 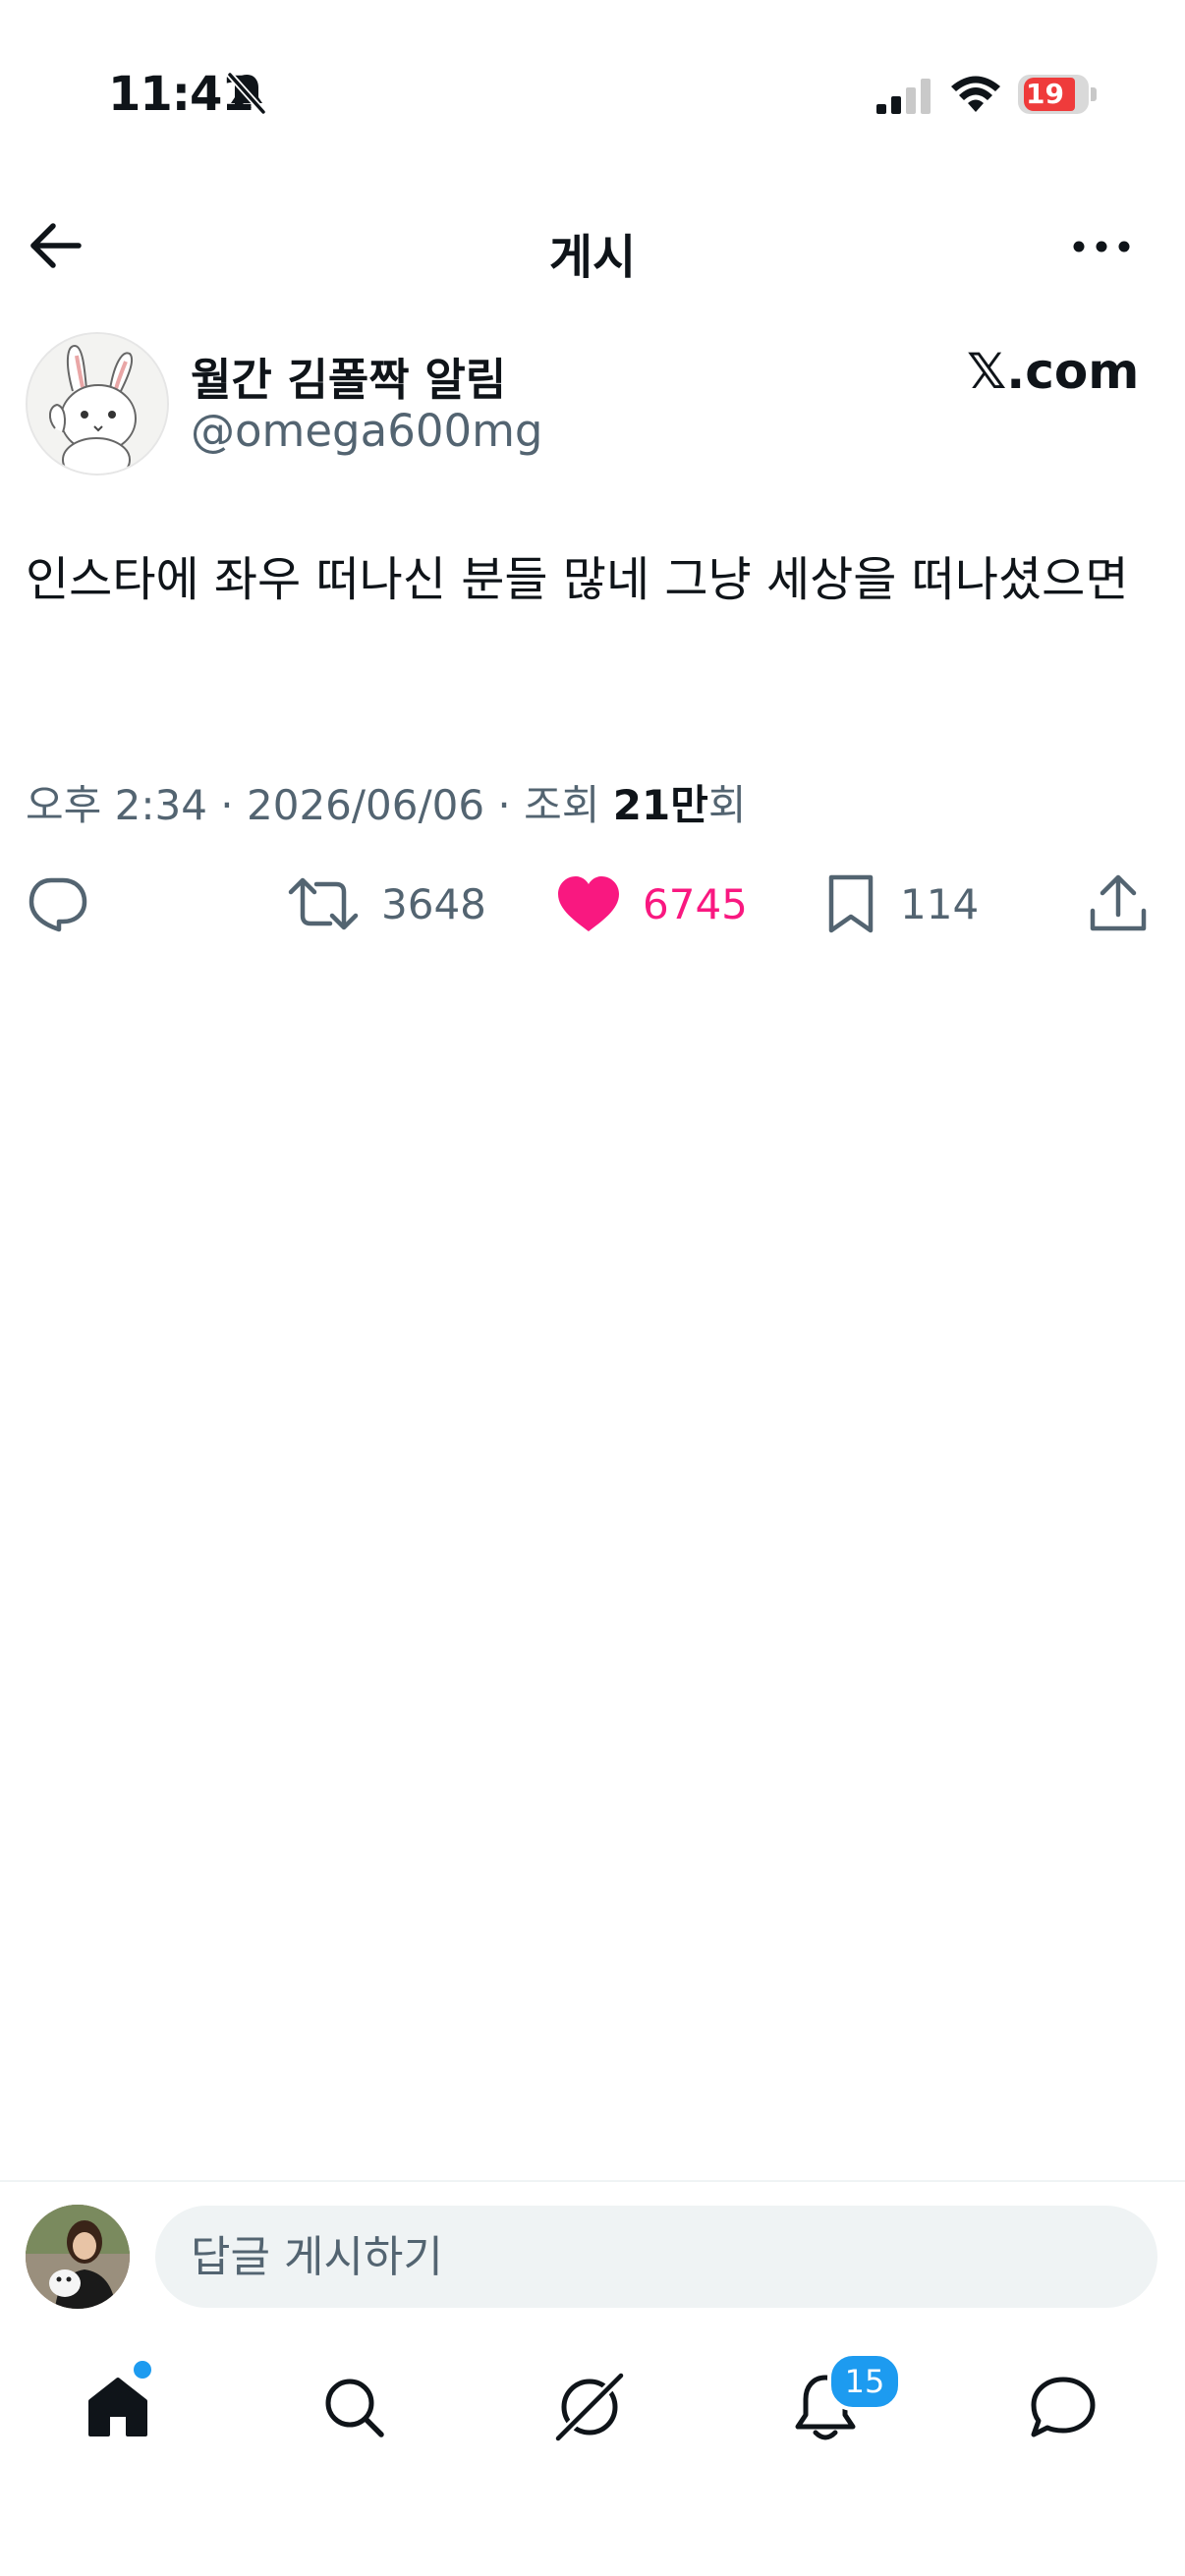 I want to click on reply-button, so click(x=57, y=904).